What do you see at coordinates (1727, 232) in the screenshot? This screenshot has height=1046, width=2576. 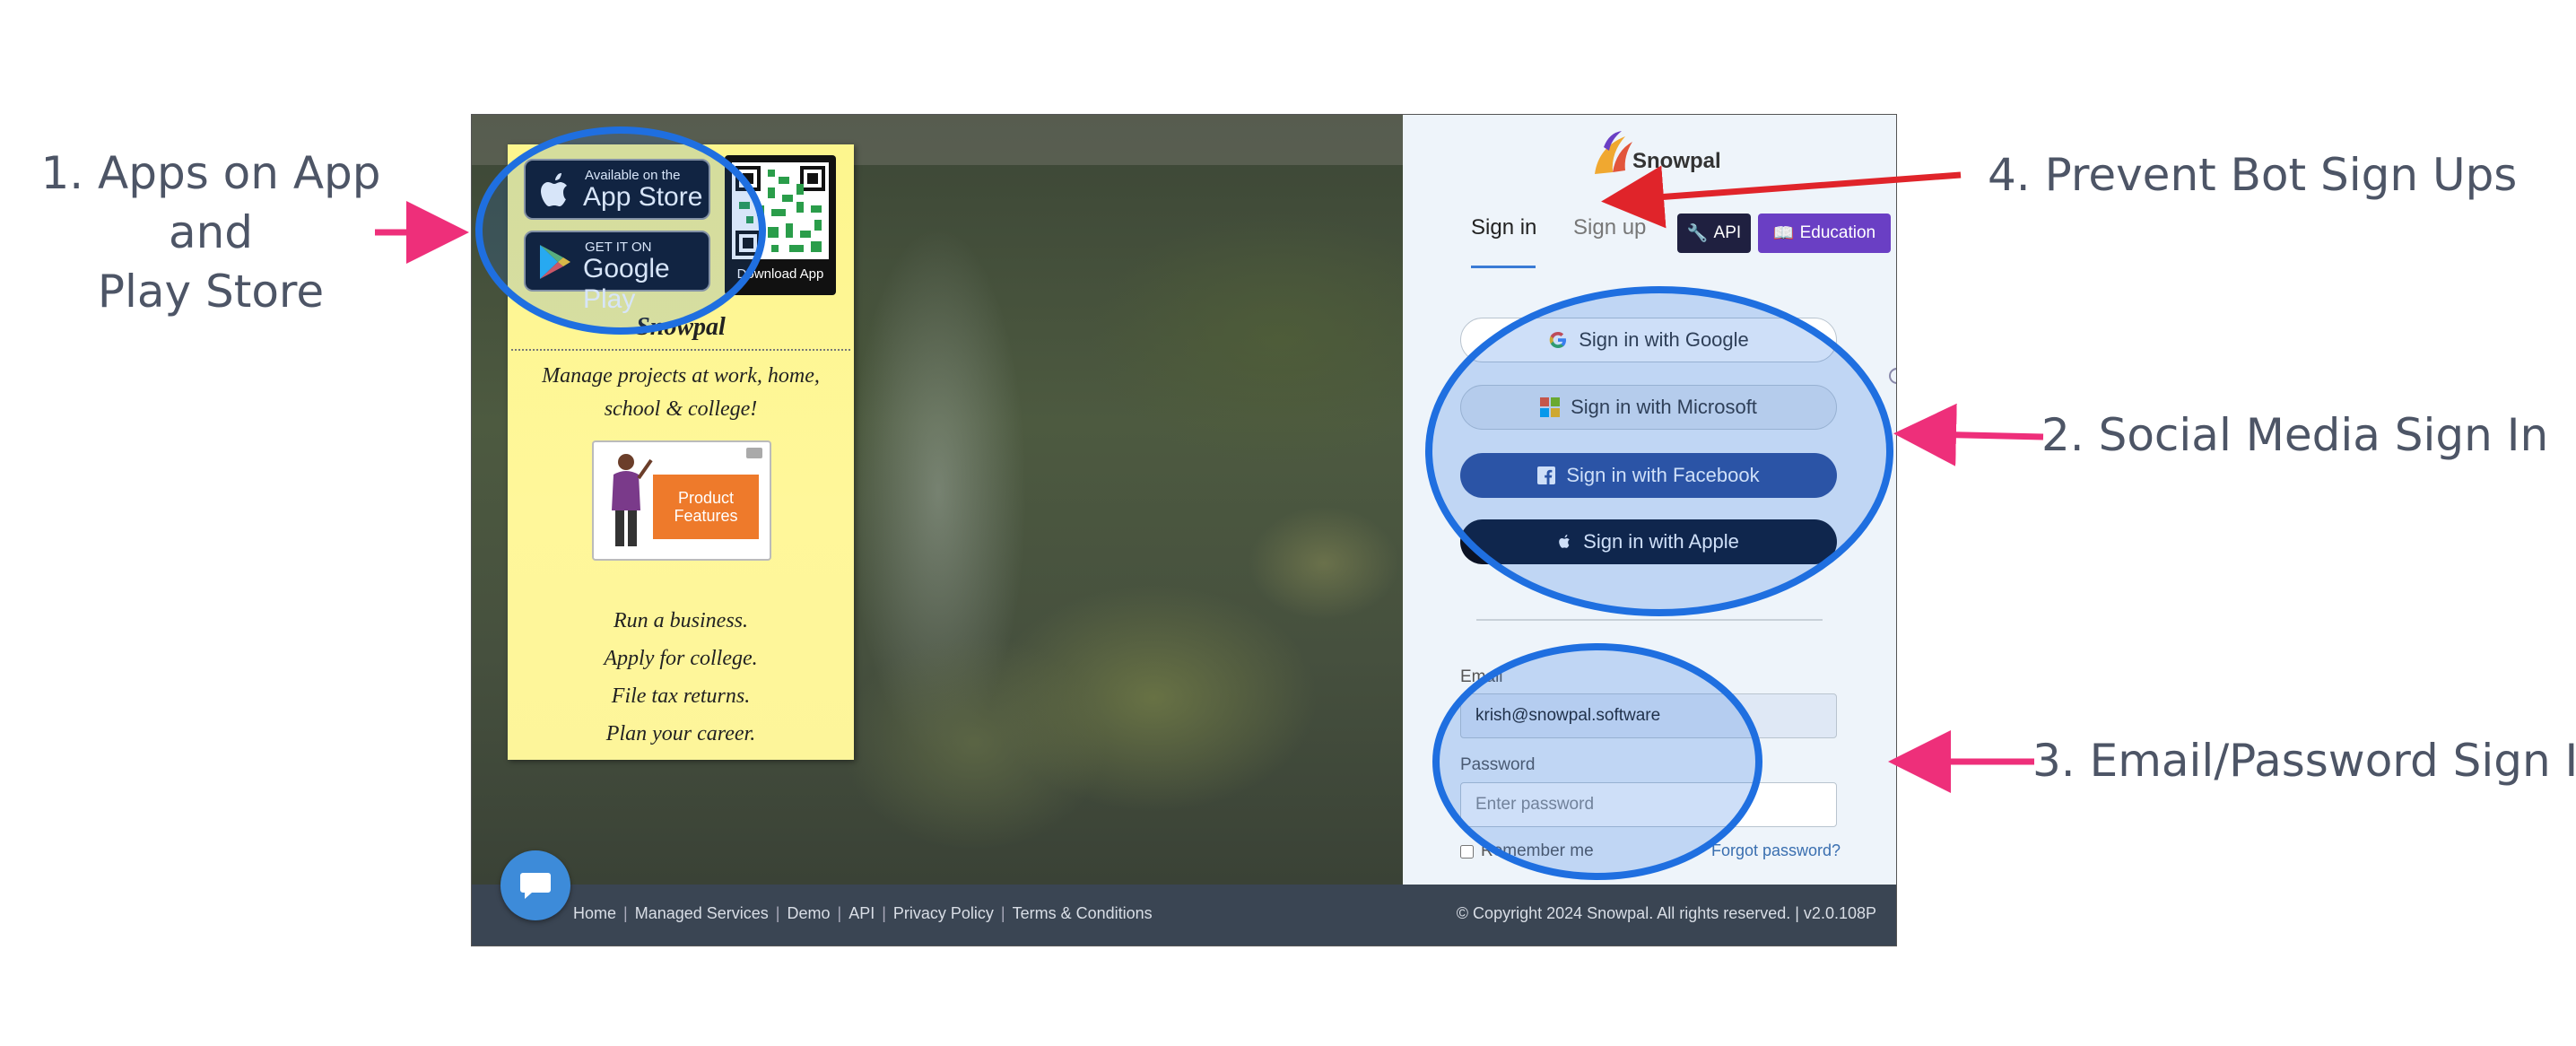 I see `api-button-label: API` at bounding box center [1727, 232].